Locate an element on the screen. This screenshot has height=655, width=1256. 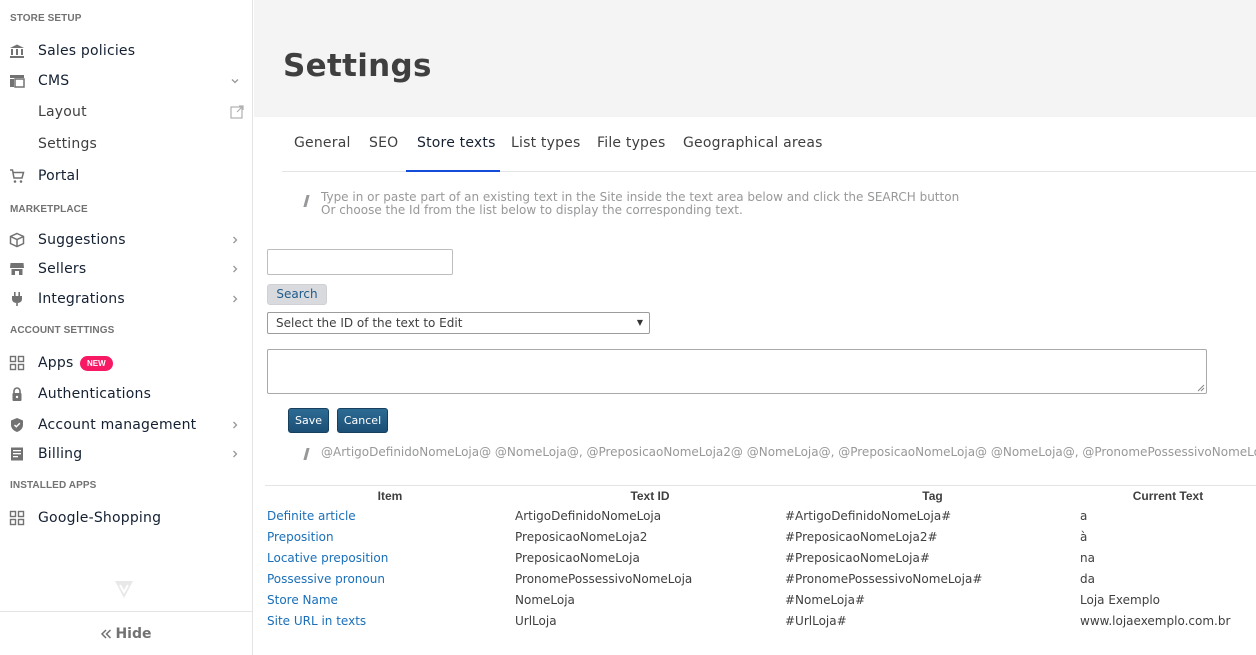
search-input is located at coordinates (360, 262).